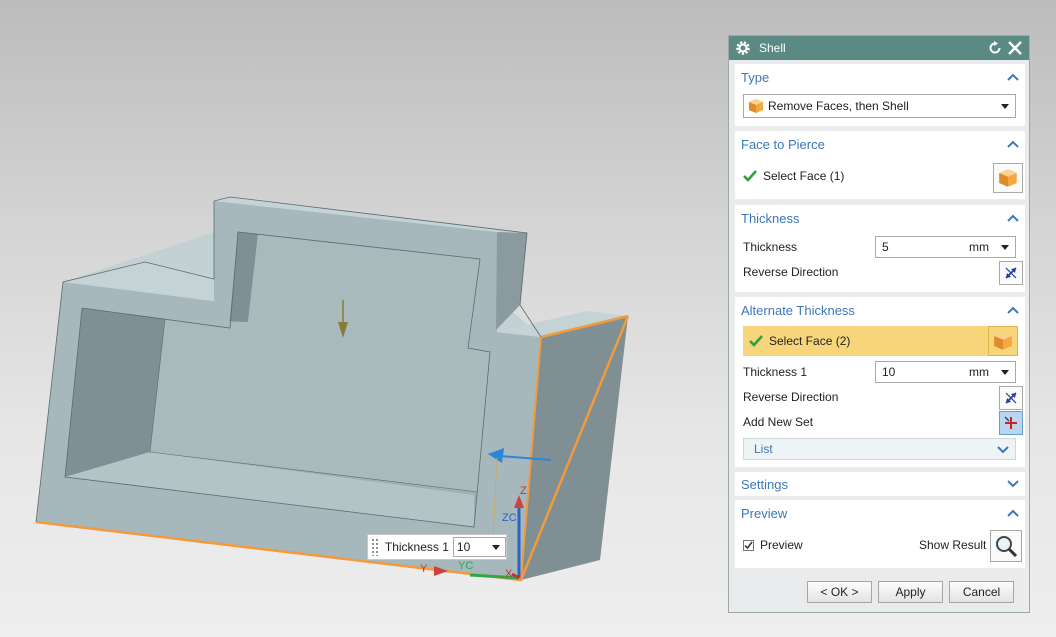  I want to click on add-new-set-button, so click(1011, 423).